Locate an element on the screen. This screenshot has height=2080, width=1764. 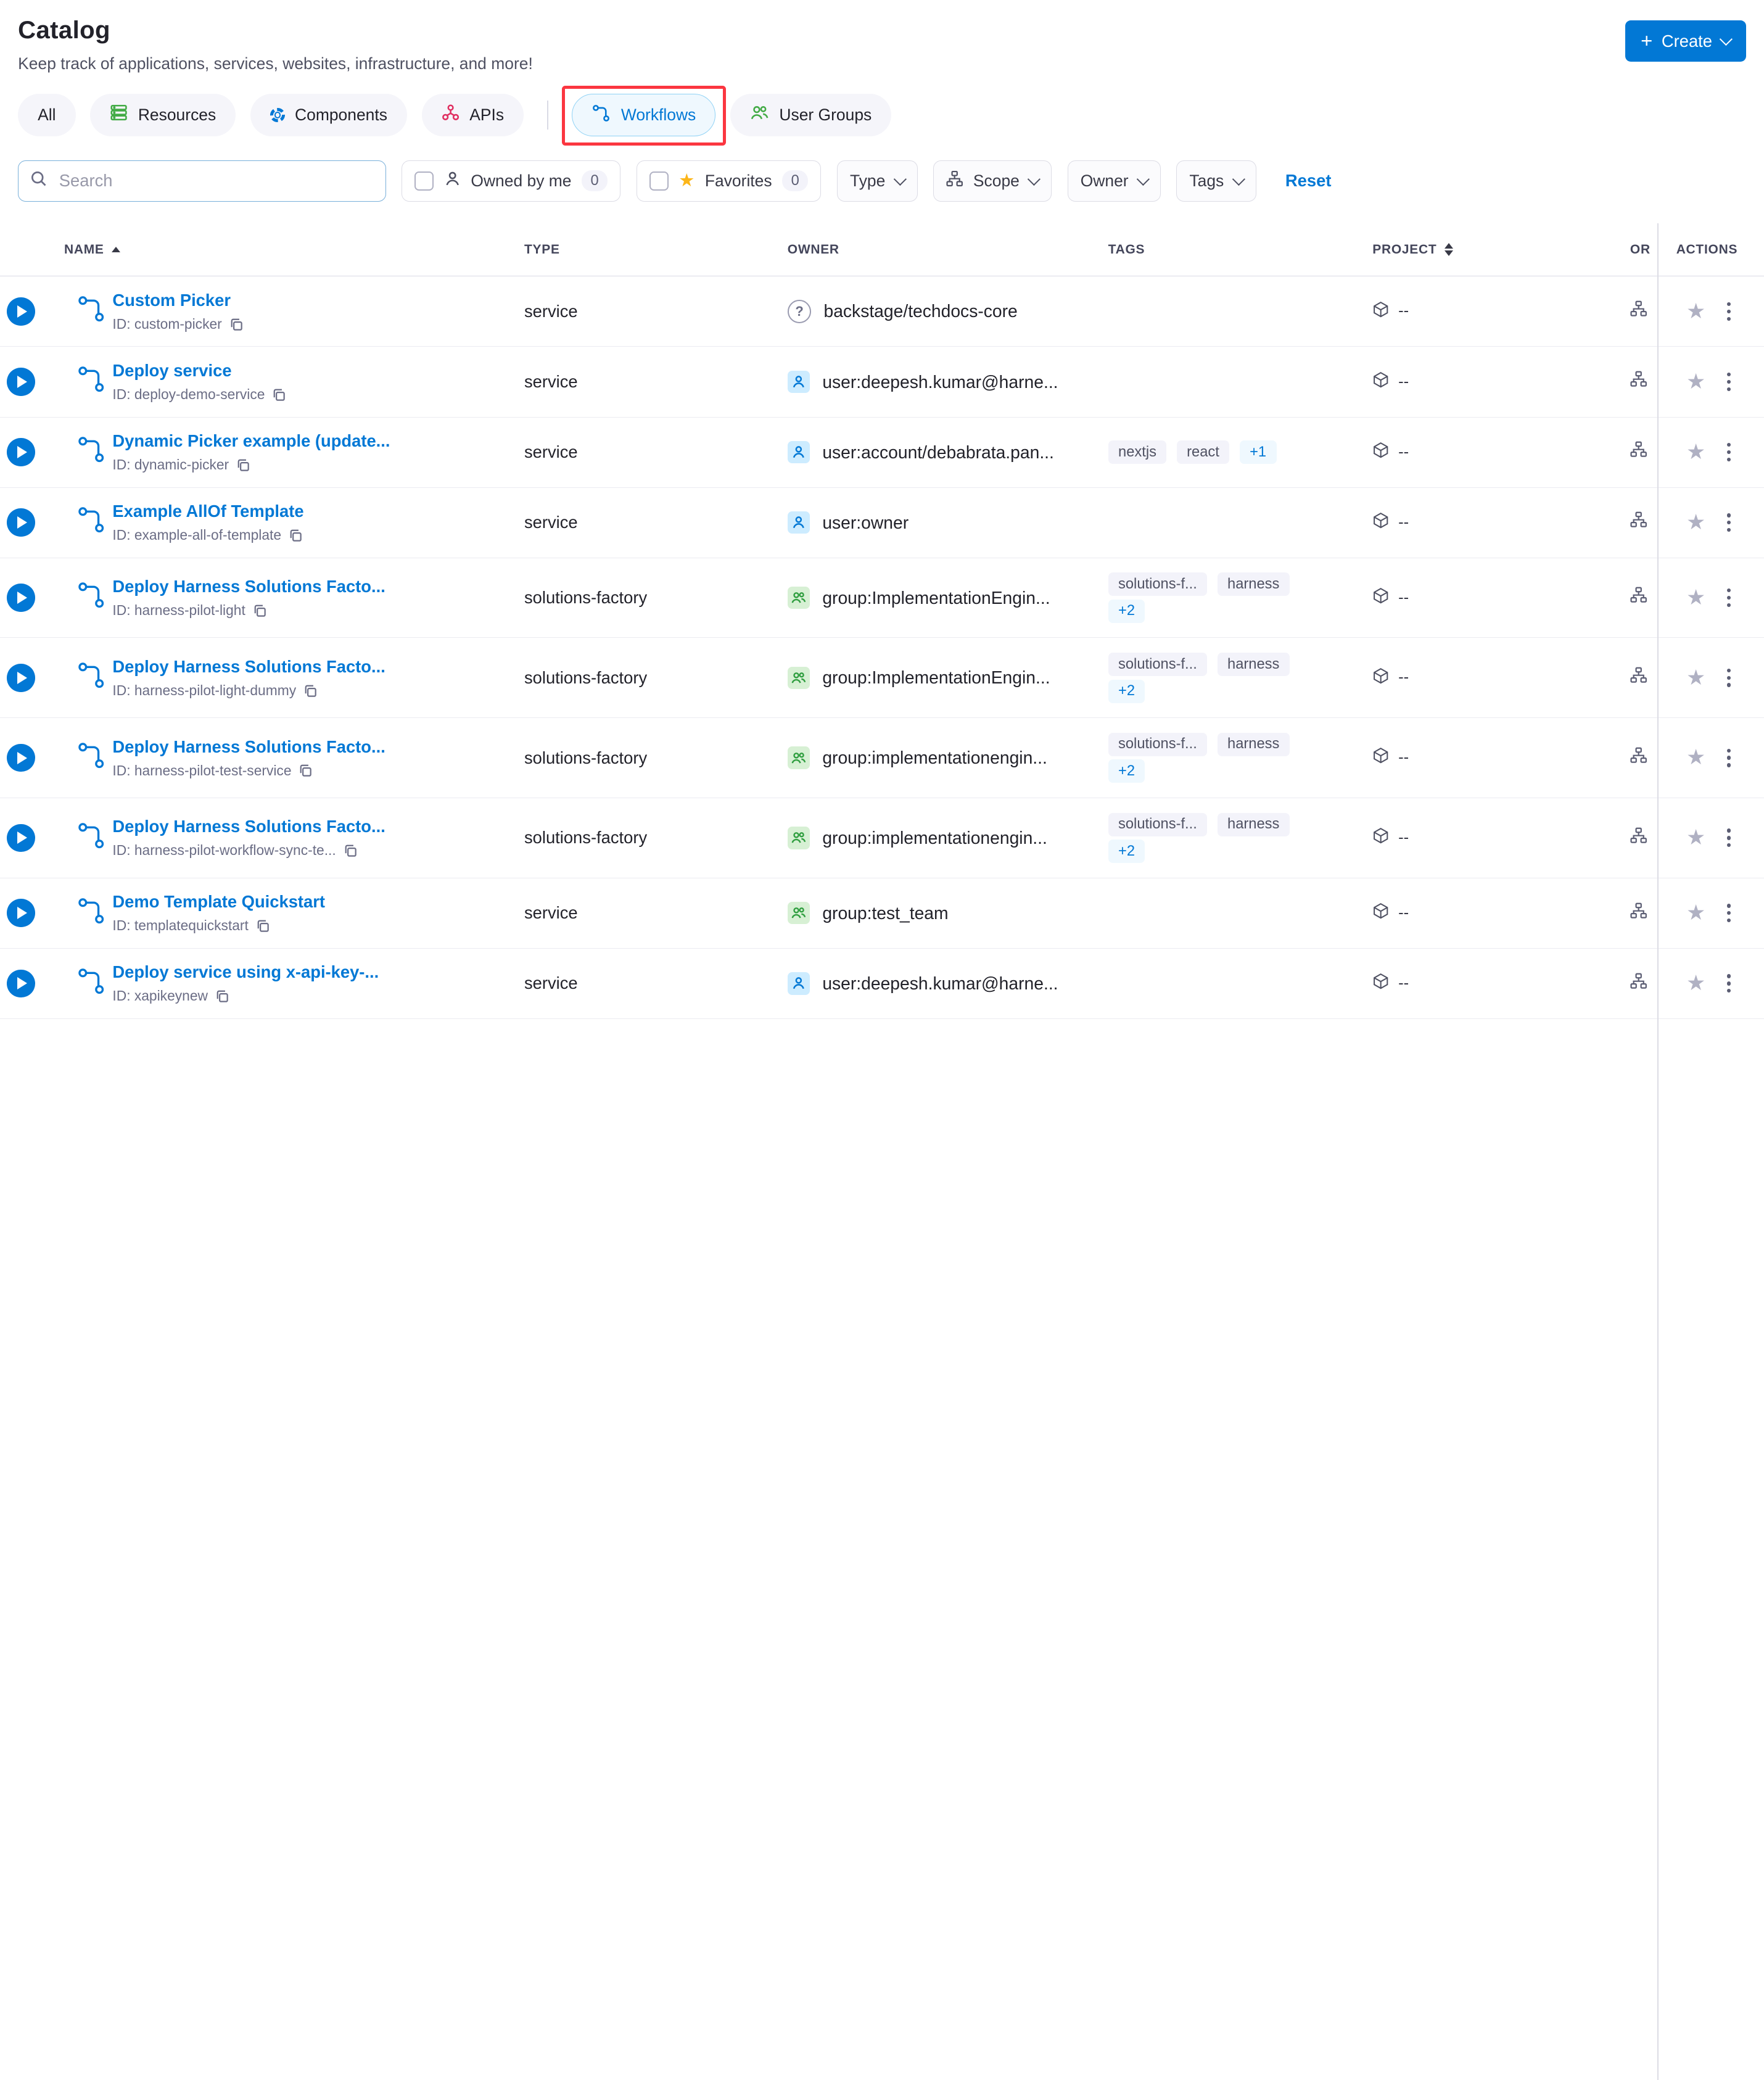
column-header-tags: TAGS is located at coordinates (1240, 249).